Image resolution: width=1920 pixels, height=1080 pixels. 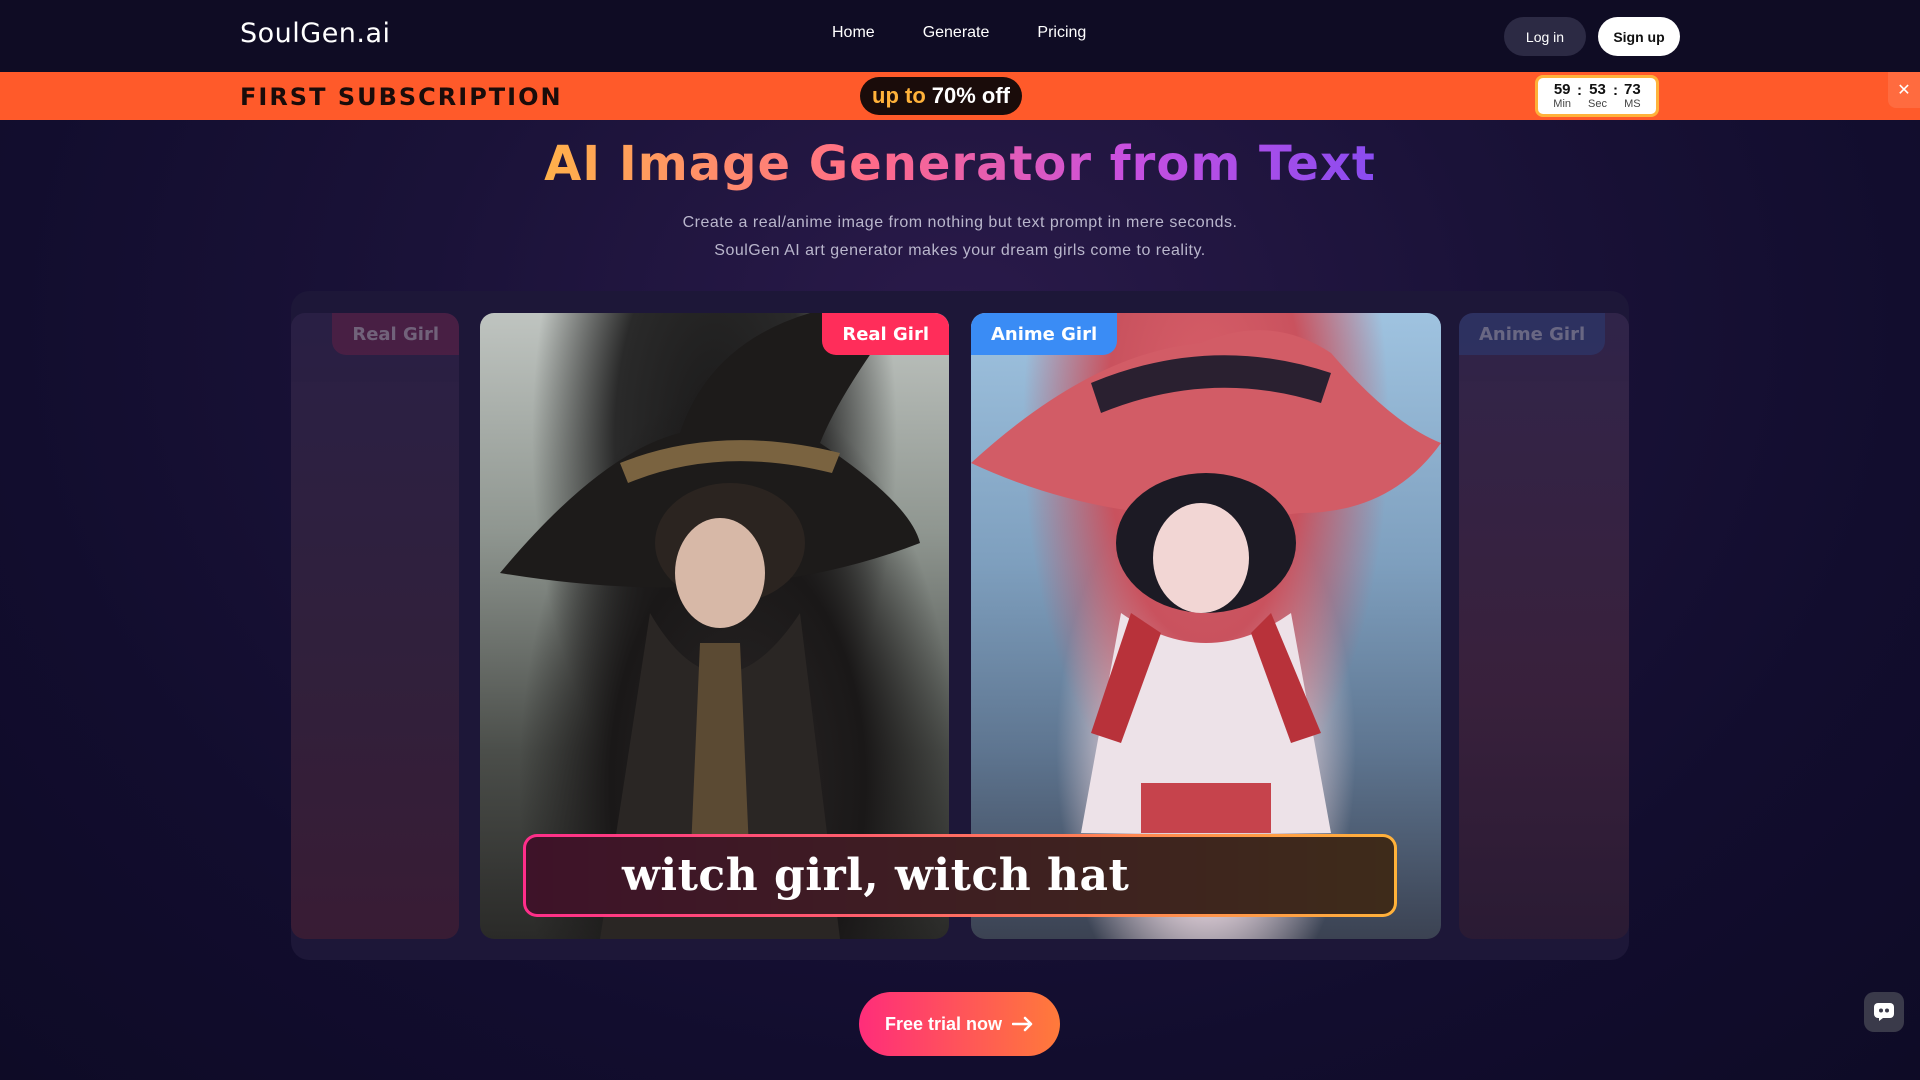 What do you see at coordinates (853, 33) in the screenshot?
I see `nav-home: Home` at bounding box center [853, 33].